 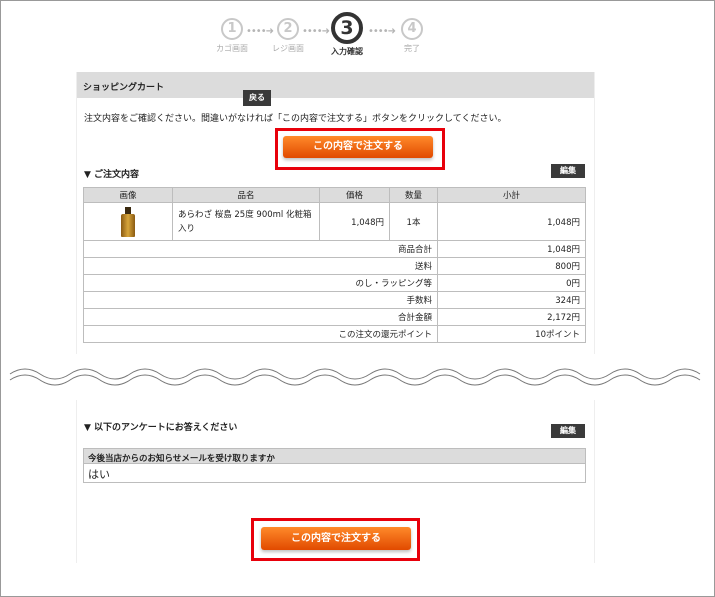 What do you see at coordinates (232, 48) in the screenshot?
I see `step-label: カゴ画面` at bounding box center [232, 48].